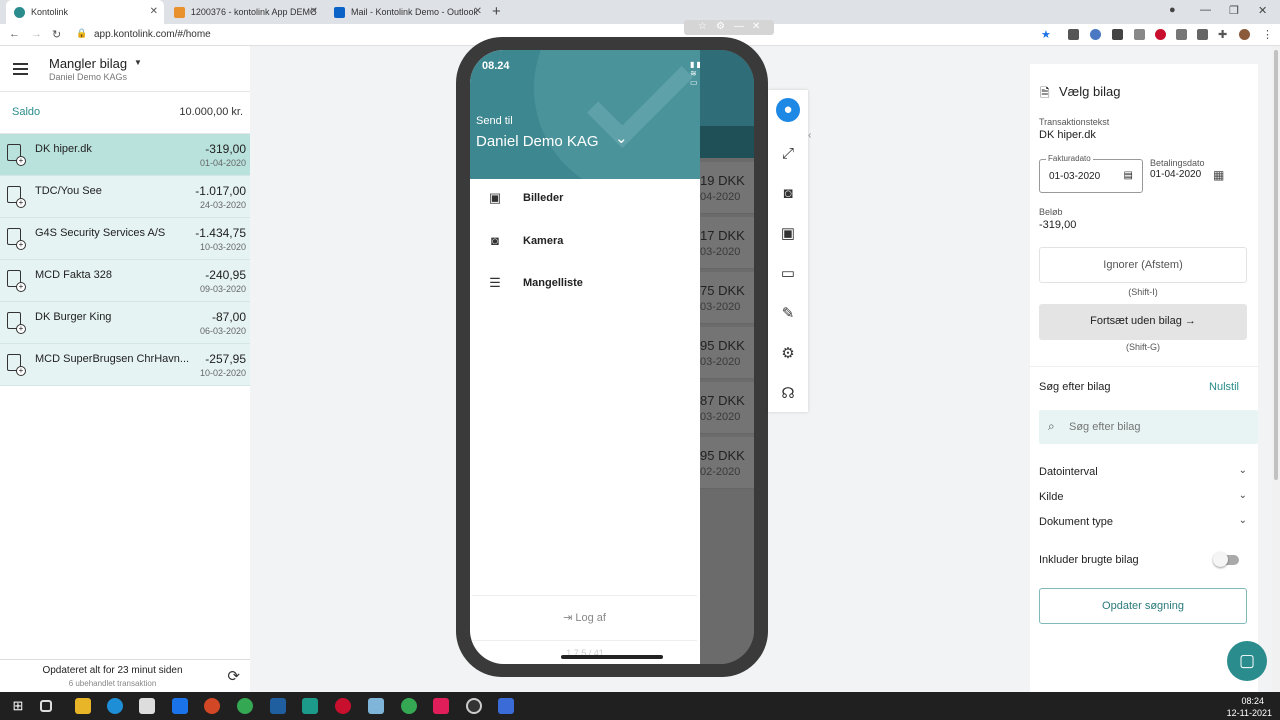 The height and width of the screenshot is (720, 1280). What do you see at coordinates (612, 657) in the screenshot?
I see `home-indicator` at bounding box center [612, 657].